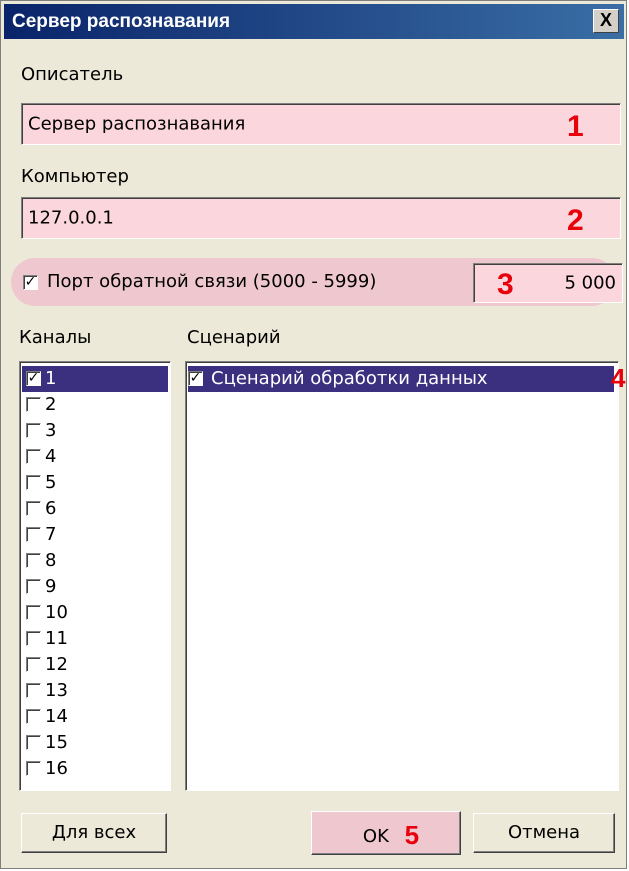  What do you see at coordinates (55, 337) in the screenshot?
I see `channels-label: Каналы` at bounding box center [55, 337].